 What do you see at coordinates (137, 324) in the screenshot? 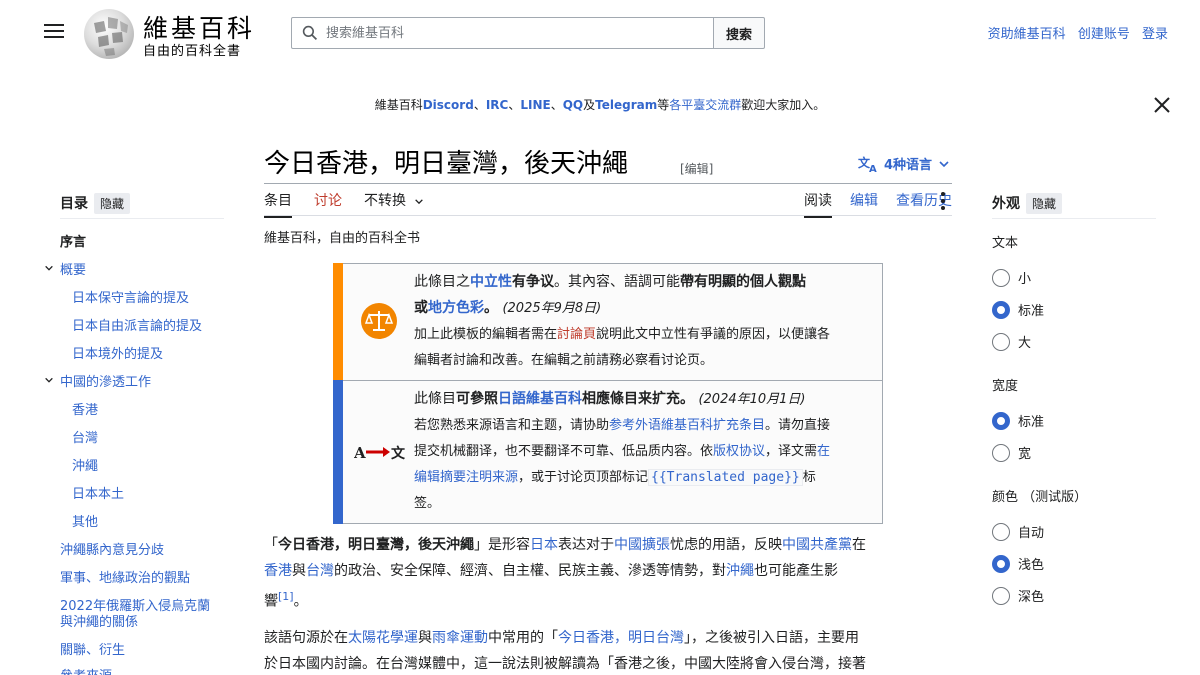
I see `toc-item: 日本自由派言論的提及` at bounding box center [137, 324].